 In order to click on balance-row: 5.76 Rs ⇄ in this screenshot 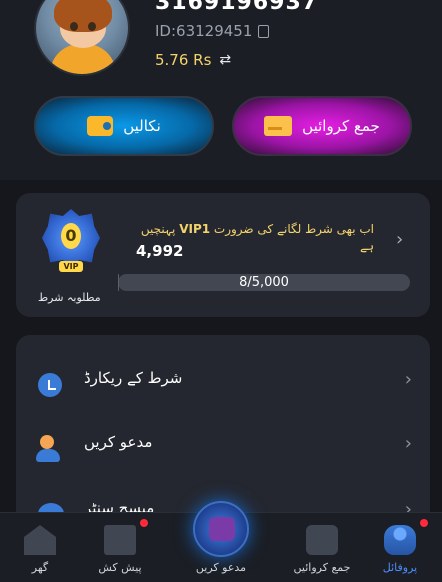, I will do `click(193, 60)`.